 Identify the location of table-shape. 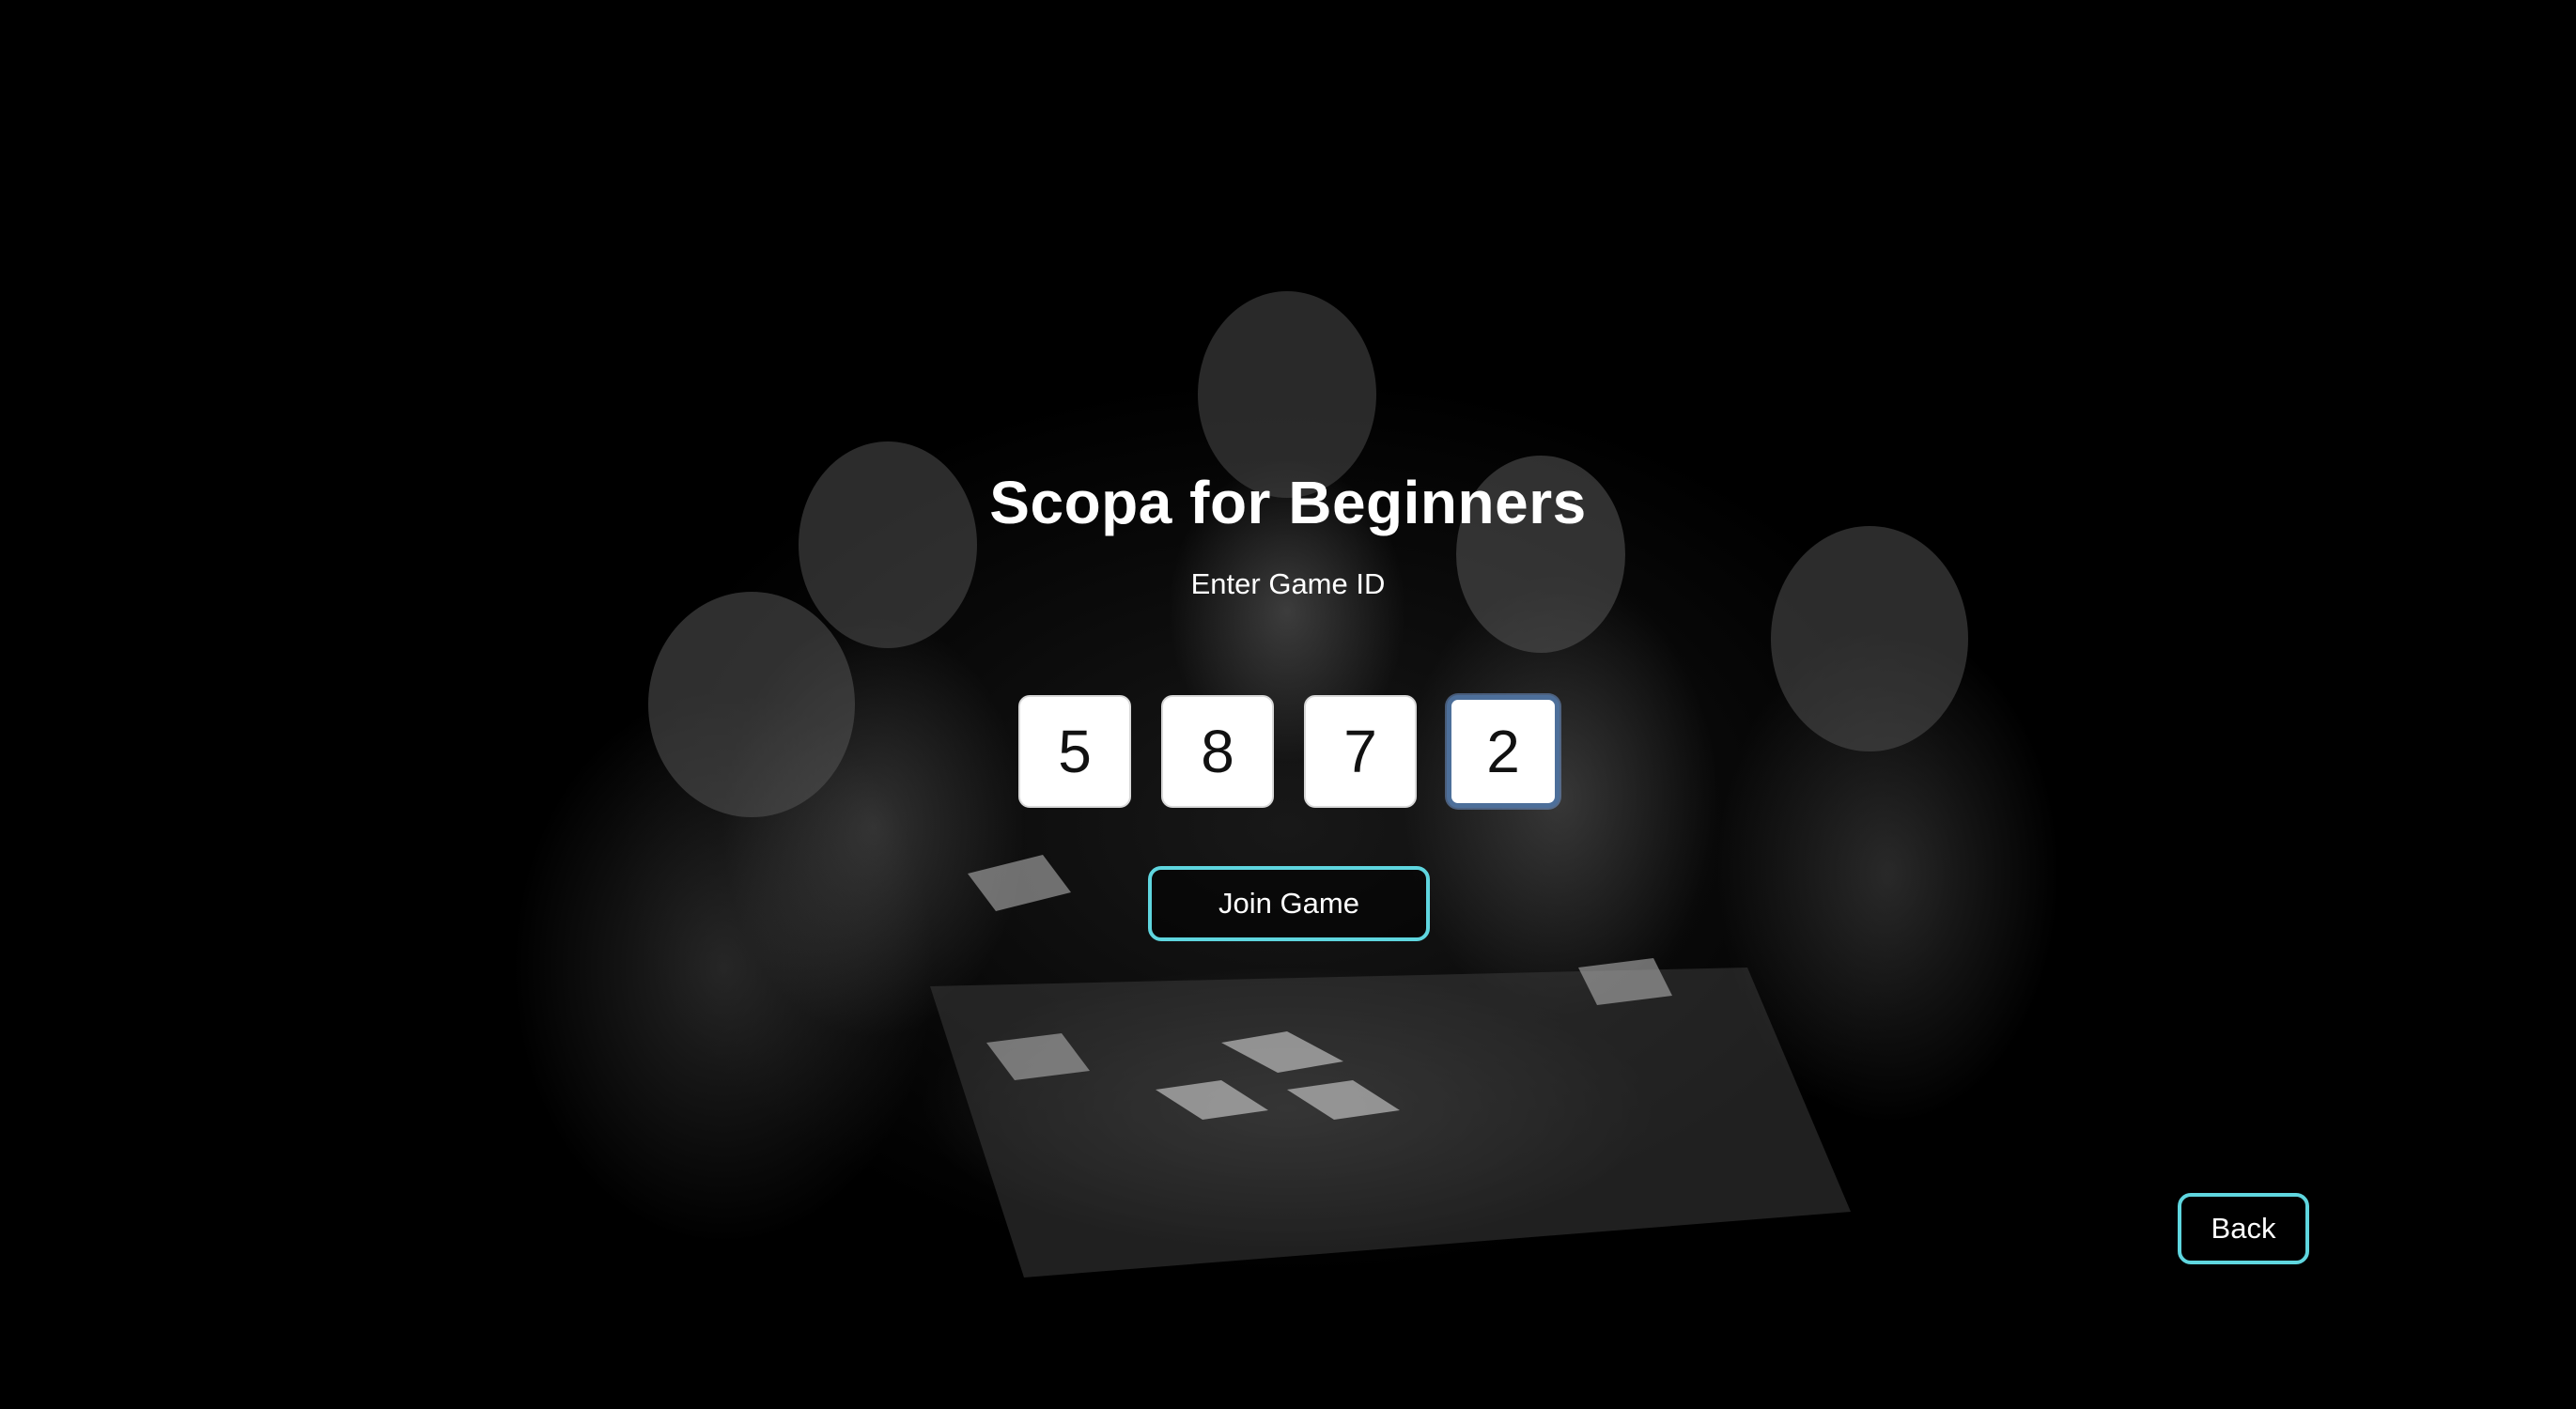
(1390, 1122).